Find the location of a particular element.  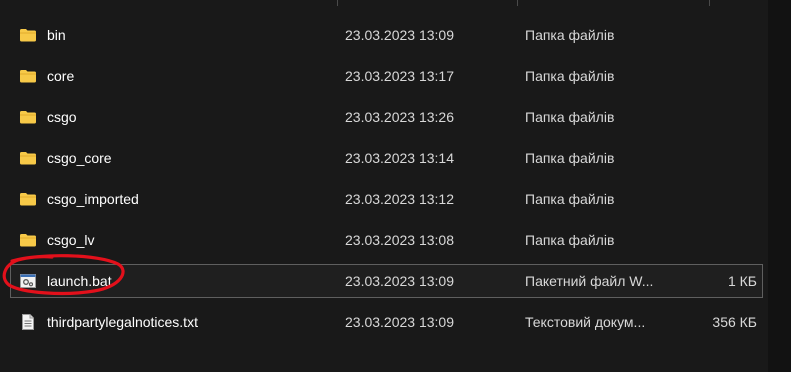

file-name: bin is located at coordinates (56, 35).